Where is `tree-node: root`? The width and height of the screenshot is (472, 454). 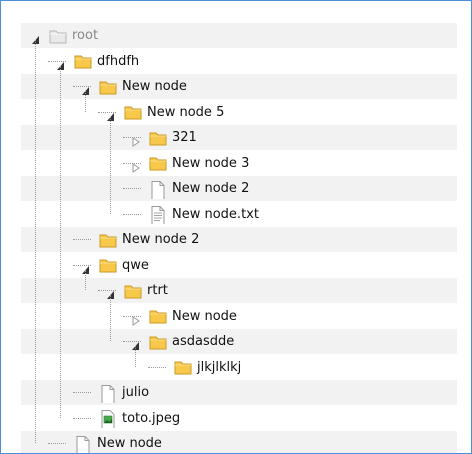
tree-node: root is located at coordinates (73, 35).